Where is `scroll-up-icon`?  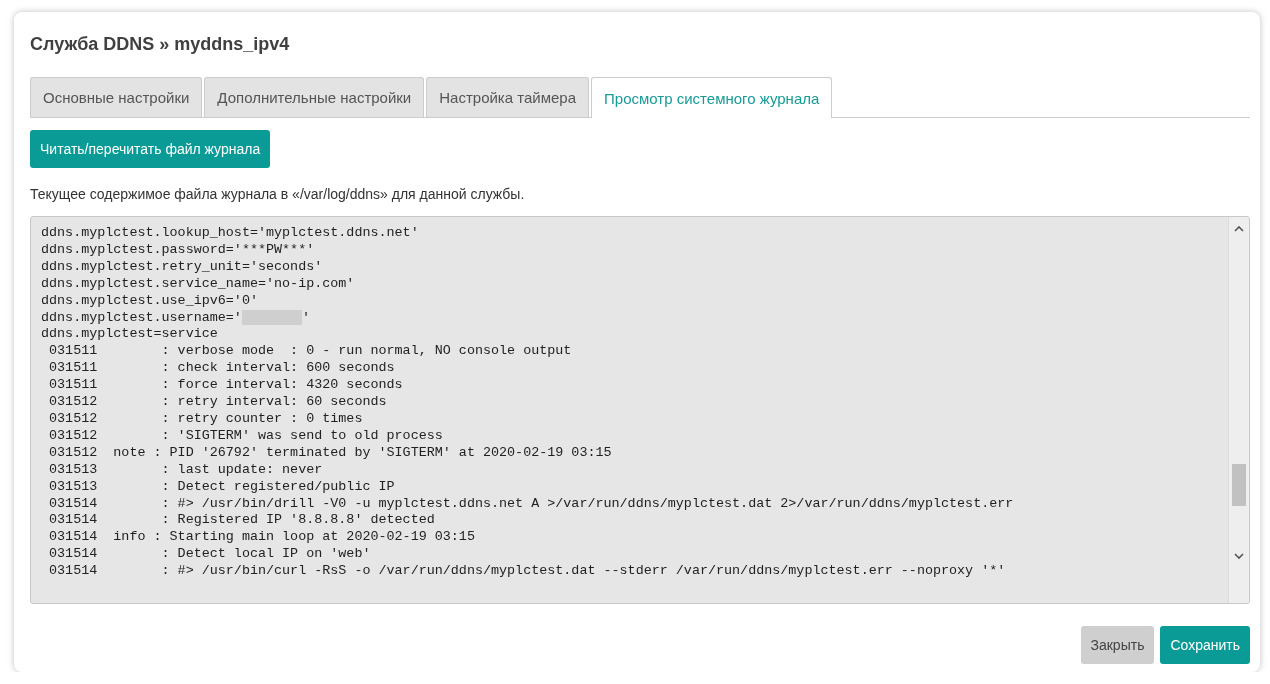
scroll-up-icon is located at coordinates (1239, 228).